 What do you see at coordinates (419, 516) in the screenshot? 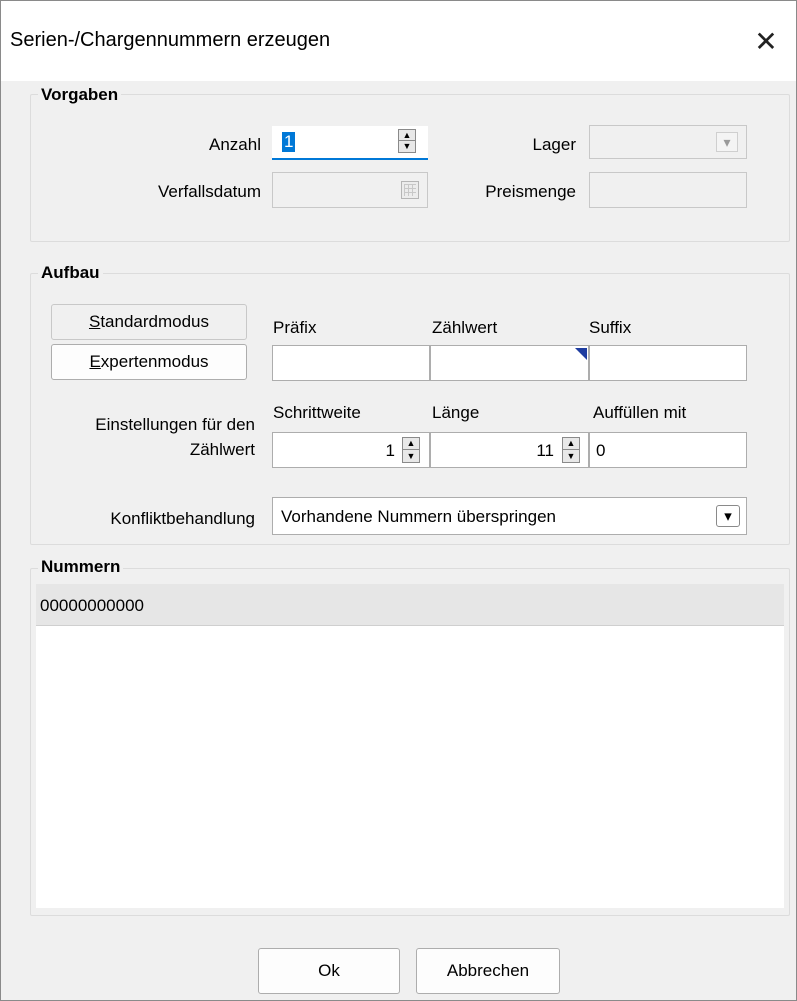
I see `konflikt-value: Vorhandene Nummern überspringen` at bounding box center [419, 516].